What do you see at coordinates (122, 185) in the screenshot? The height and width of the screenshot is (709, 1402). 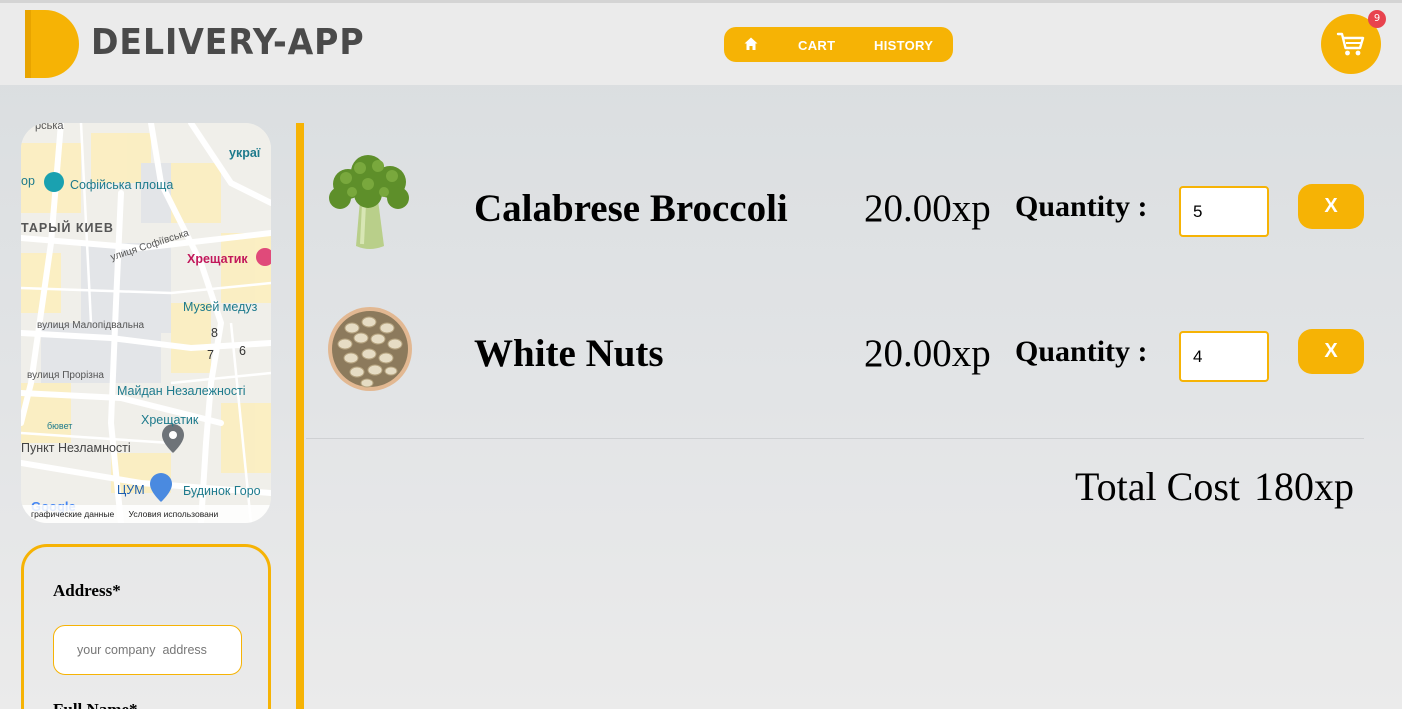 I see `map-label: Софійська площа` at bounding box center [122, 185].